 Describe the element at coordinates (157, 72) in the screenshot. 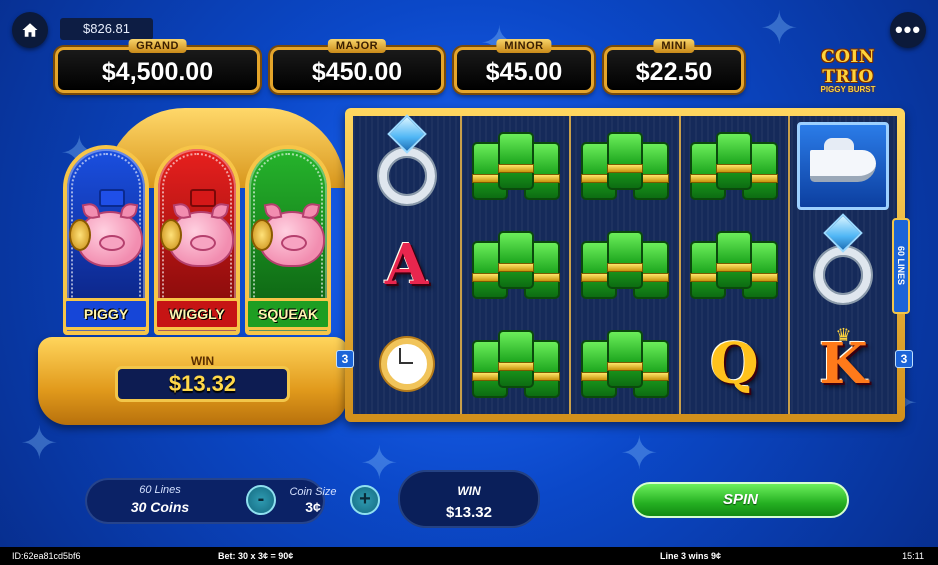

I see `jackpot-value: $4,500.00` at that location.